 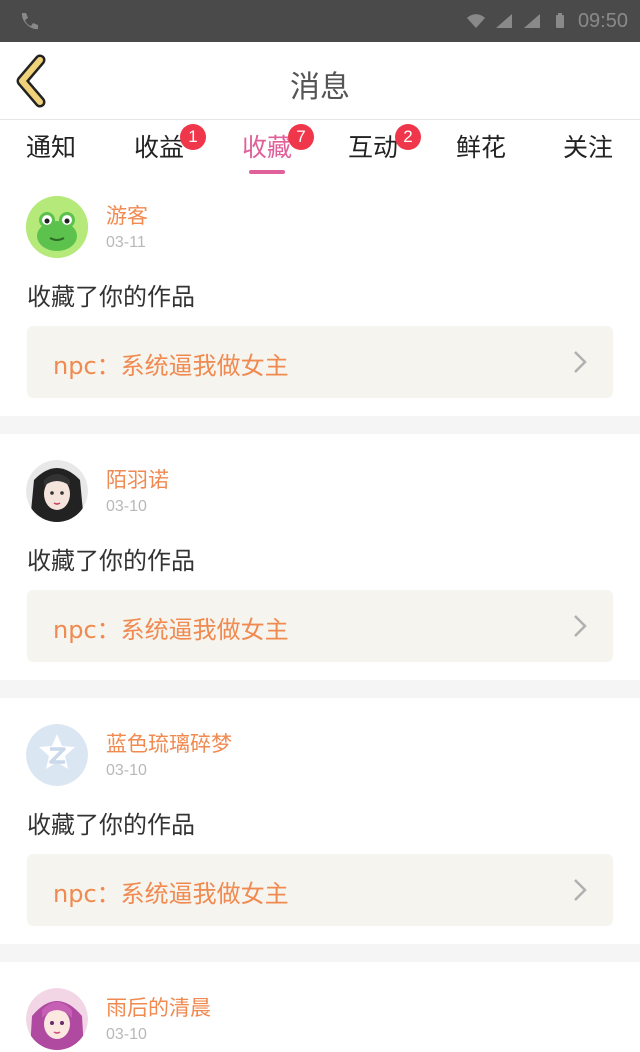 I want to click on page-title: 消息, so click(x=320, y=87).